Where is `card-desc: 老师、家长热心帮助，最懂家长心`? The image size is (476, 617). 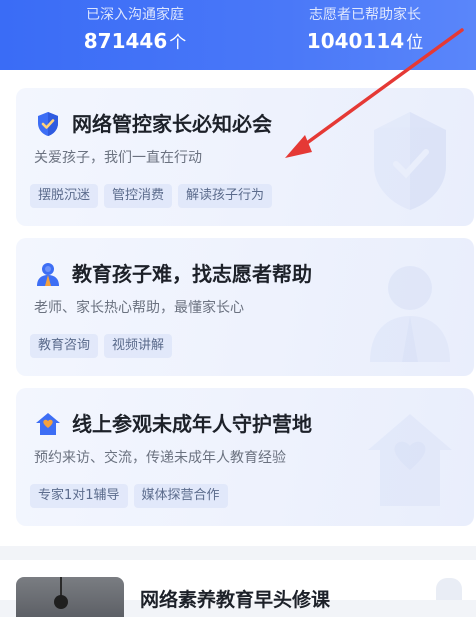
card-desc: 老师、家长热心帮助，最懂家长心 is located at coordinates (139, 308).